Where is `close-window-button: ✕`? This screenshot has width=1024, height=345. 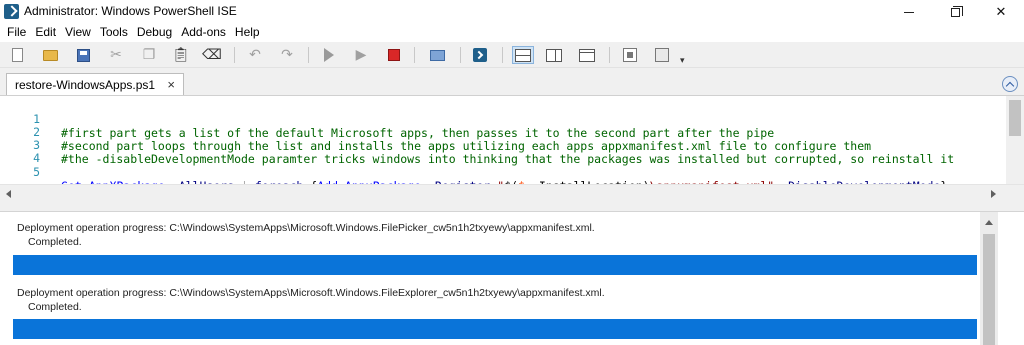
close-window-button: ✕ is located at coordinates (1001, 12).